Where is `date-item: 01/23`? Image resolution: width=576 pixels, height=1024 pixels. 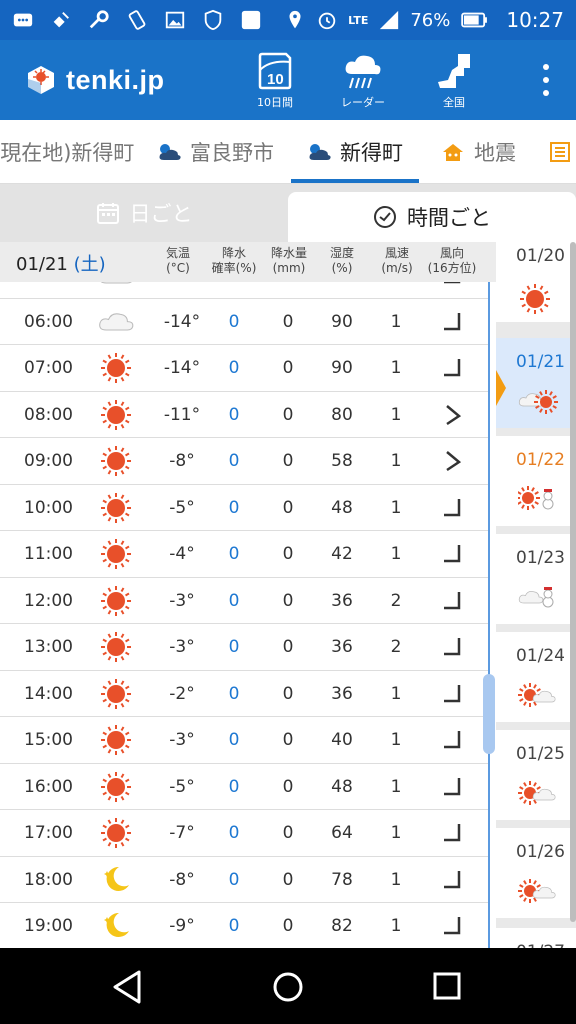
date-item: 01/23 is located at coordinates (536, 579).